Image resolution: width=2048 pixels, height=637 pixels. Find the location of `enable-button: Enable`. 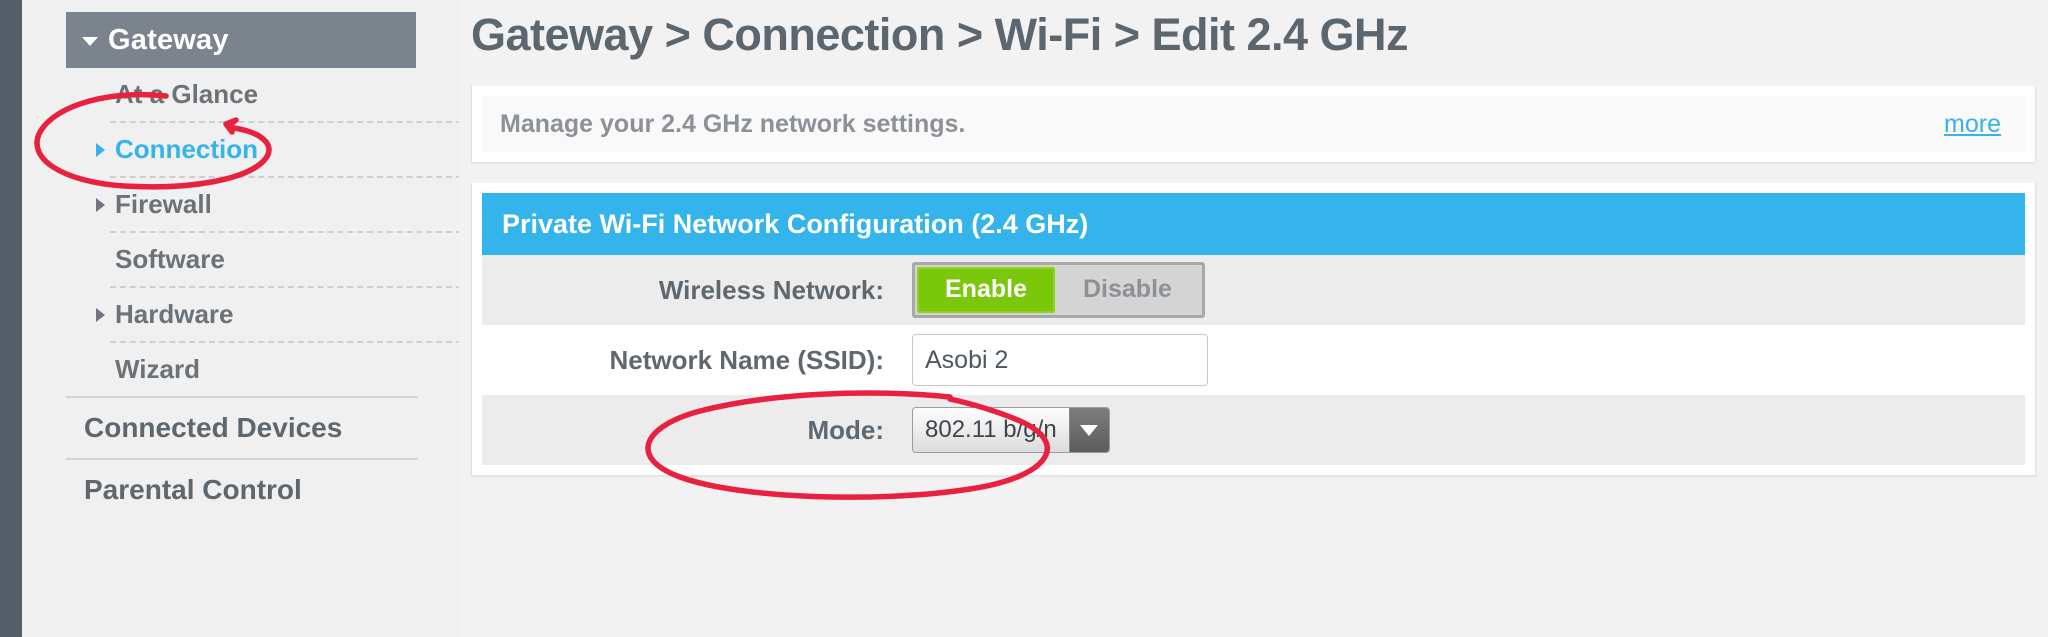

enable-button: Enable is located at coordinates (986, 290).